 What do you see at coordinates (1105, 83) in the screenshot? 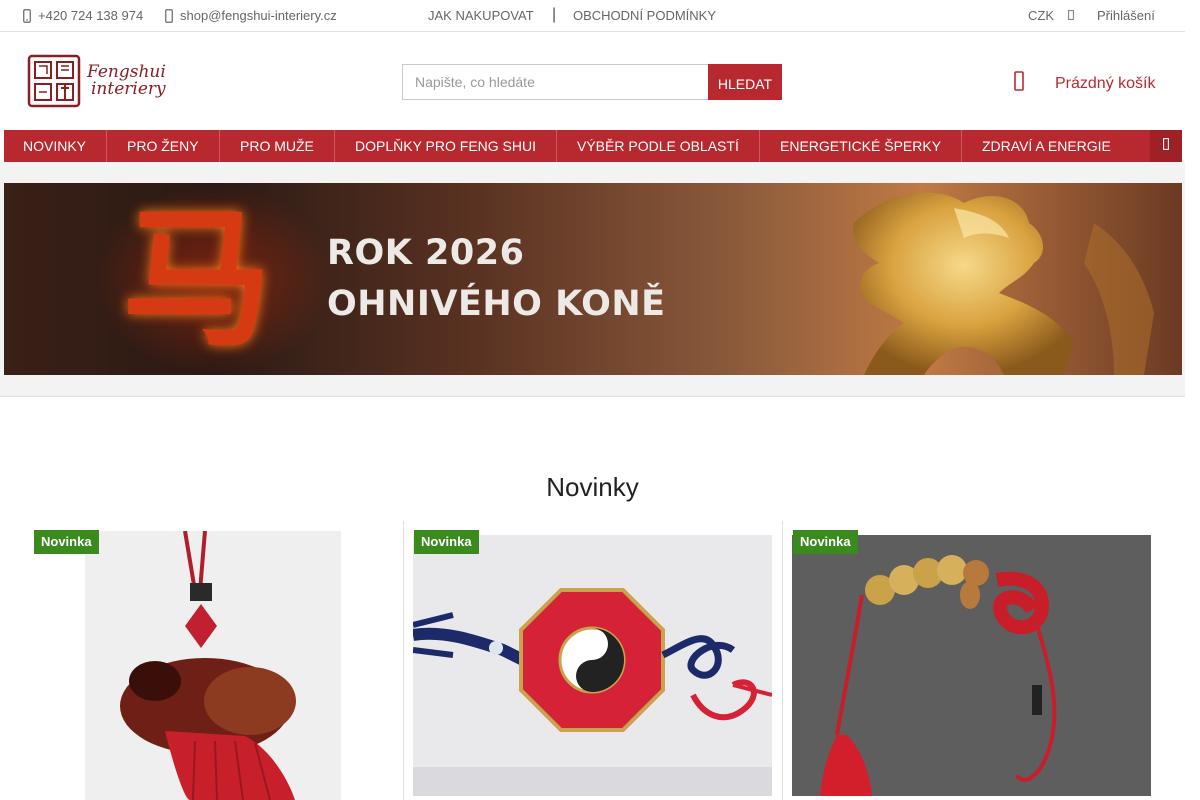
I see `cart-label: Prázdný košík` at bounding box center [1105, 83].